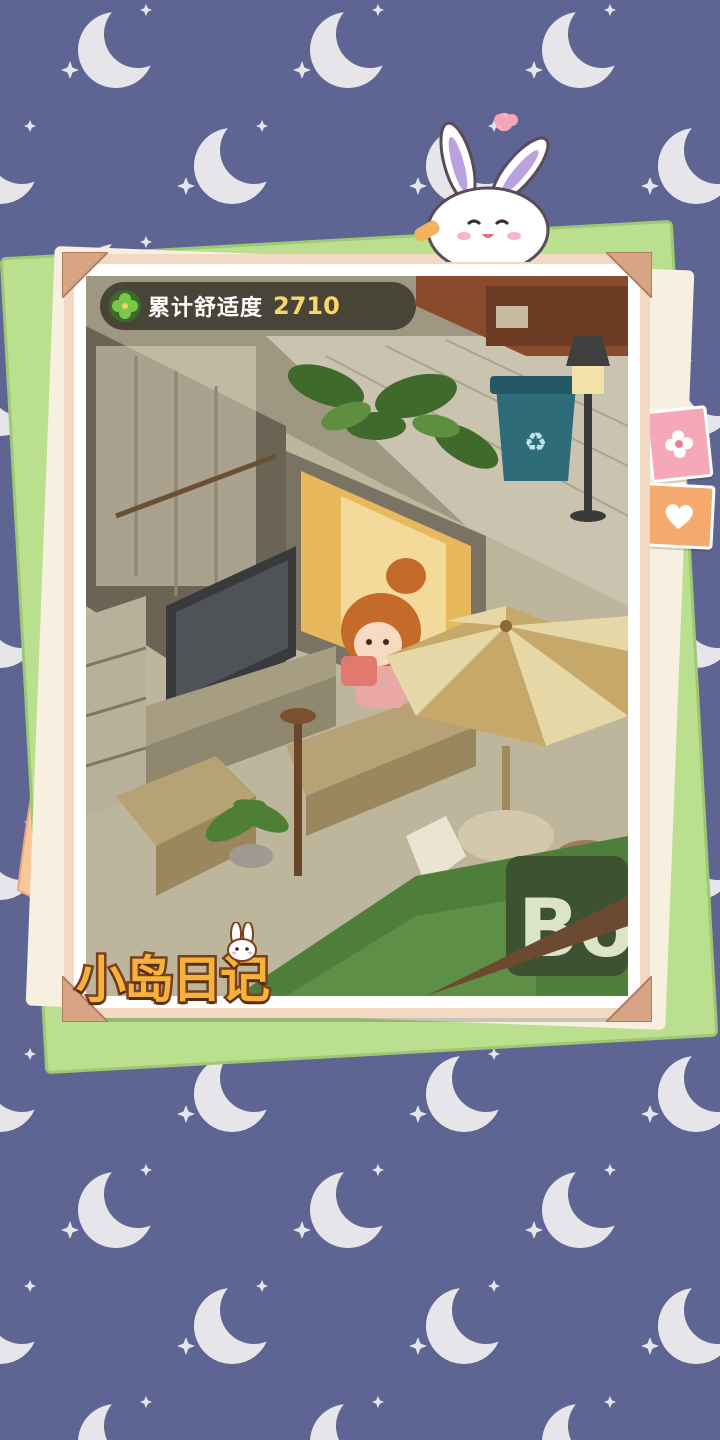  Describe the element at coordinates (629, 275) in the screenshot. I see `frame-corner-top-right` at that location.